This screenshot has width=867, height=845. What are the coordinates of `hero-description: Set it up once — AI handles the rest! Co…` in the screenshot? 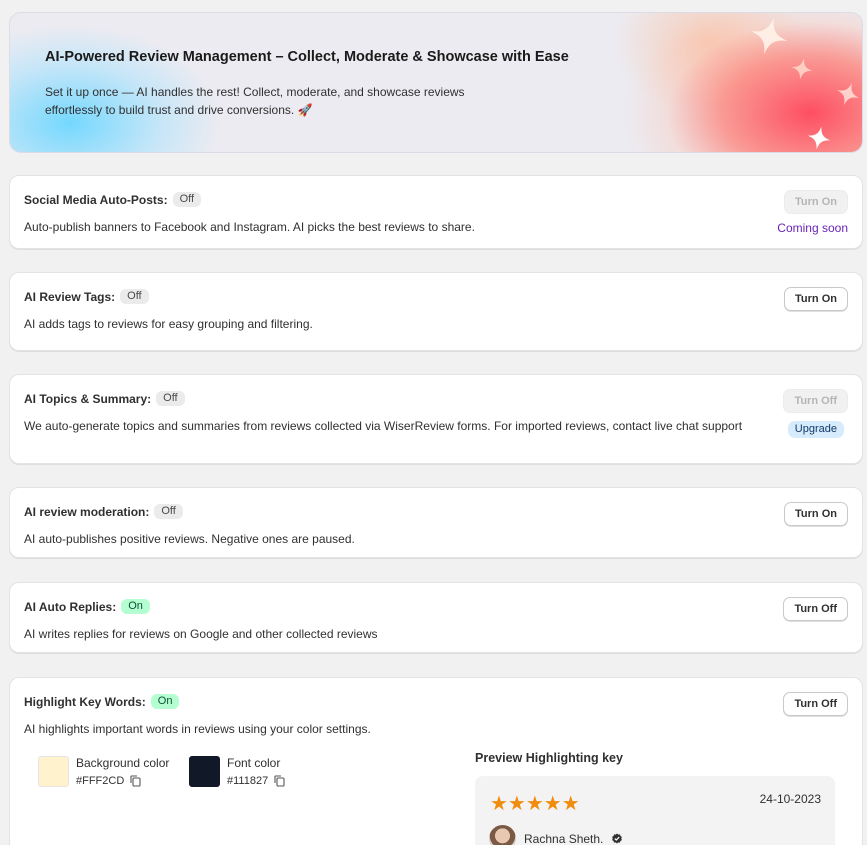 It's located at (255, 101).